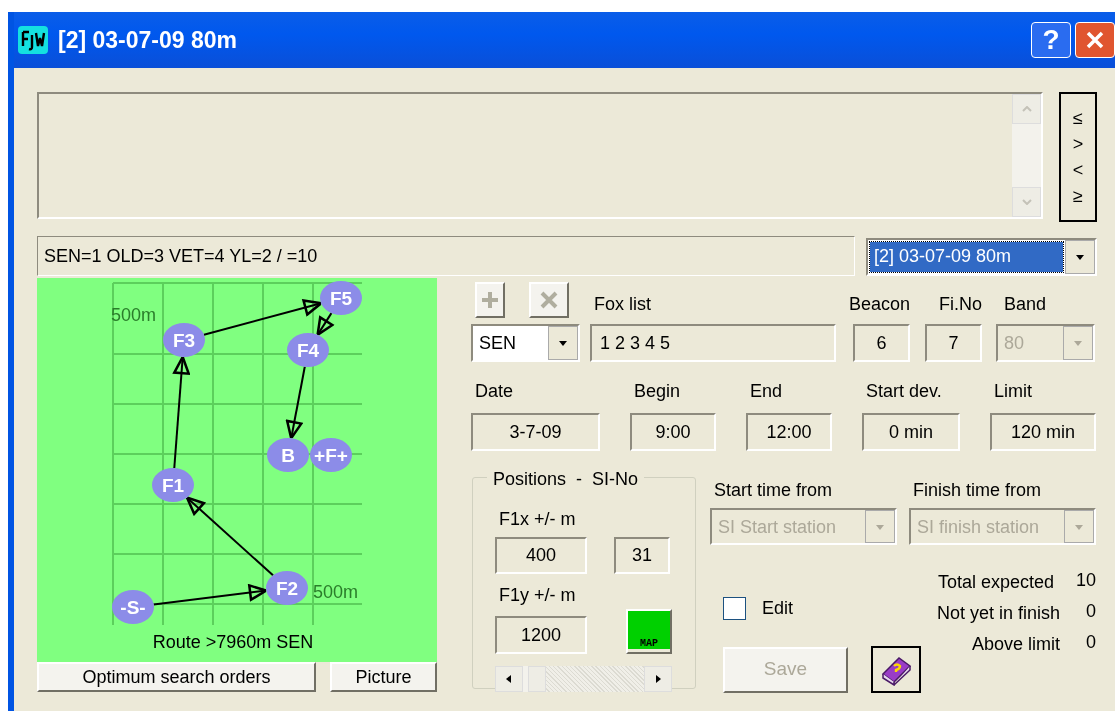 The height and width of the screenshot is (711, 1115). I want to click on summary-field: SEN=1 OLD=3 VET=4 YL=2 / =10, so click(446, 256).